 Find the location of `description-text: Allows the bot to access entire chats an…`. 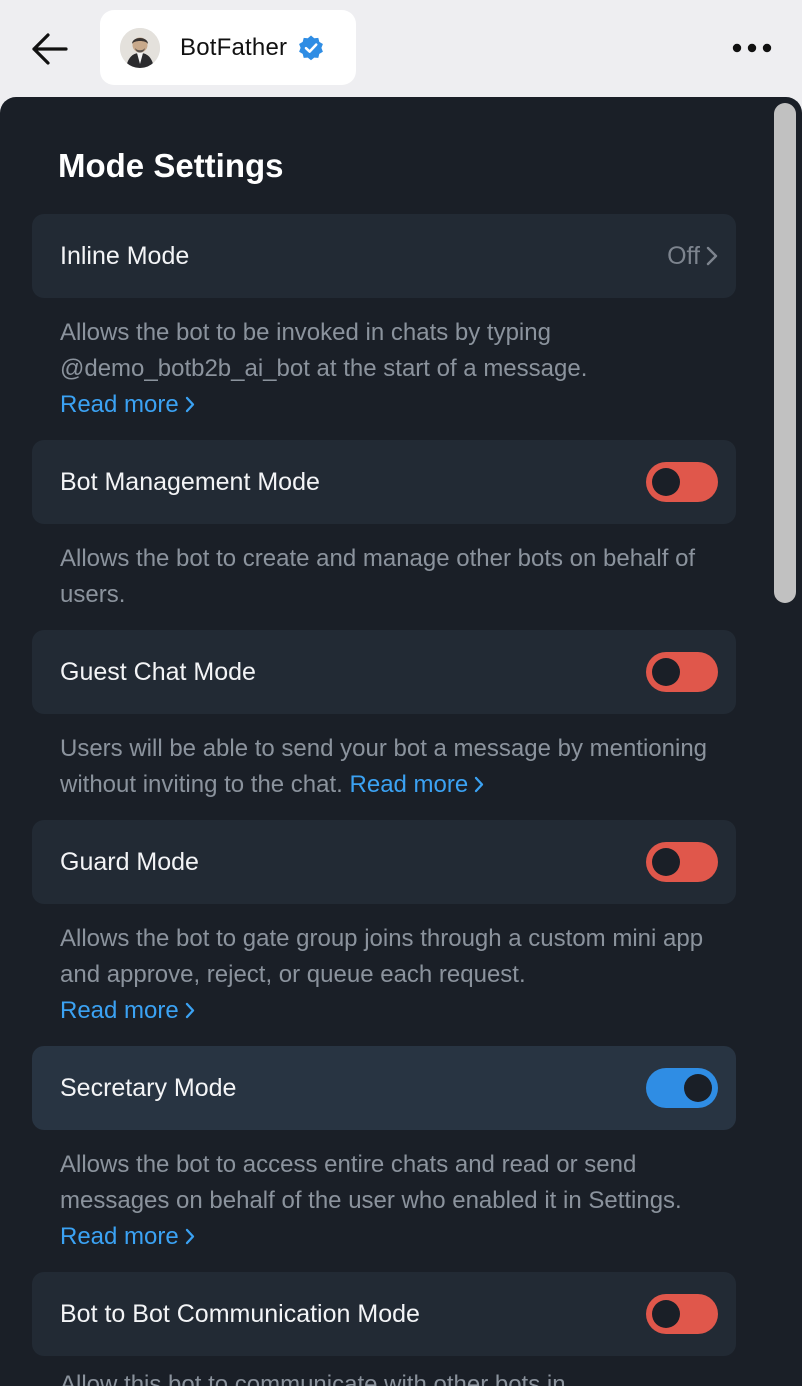

description-text: Allows the bot to access entire chats an… is located at coordinates (371, 1182).